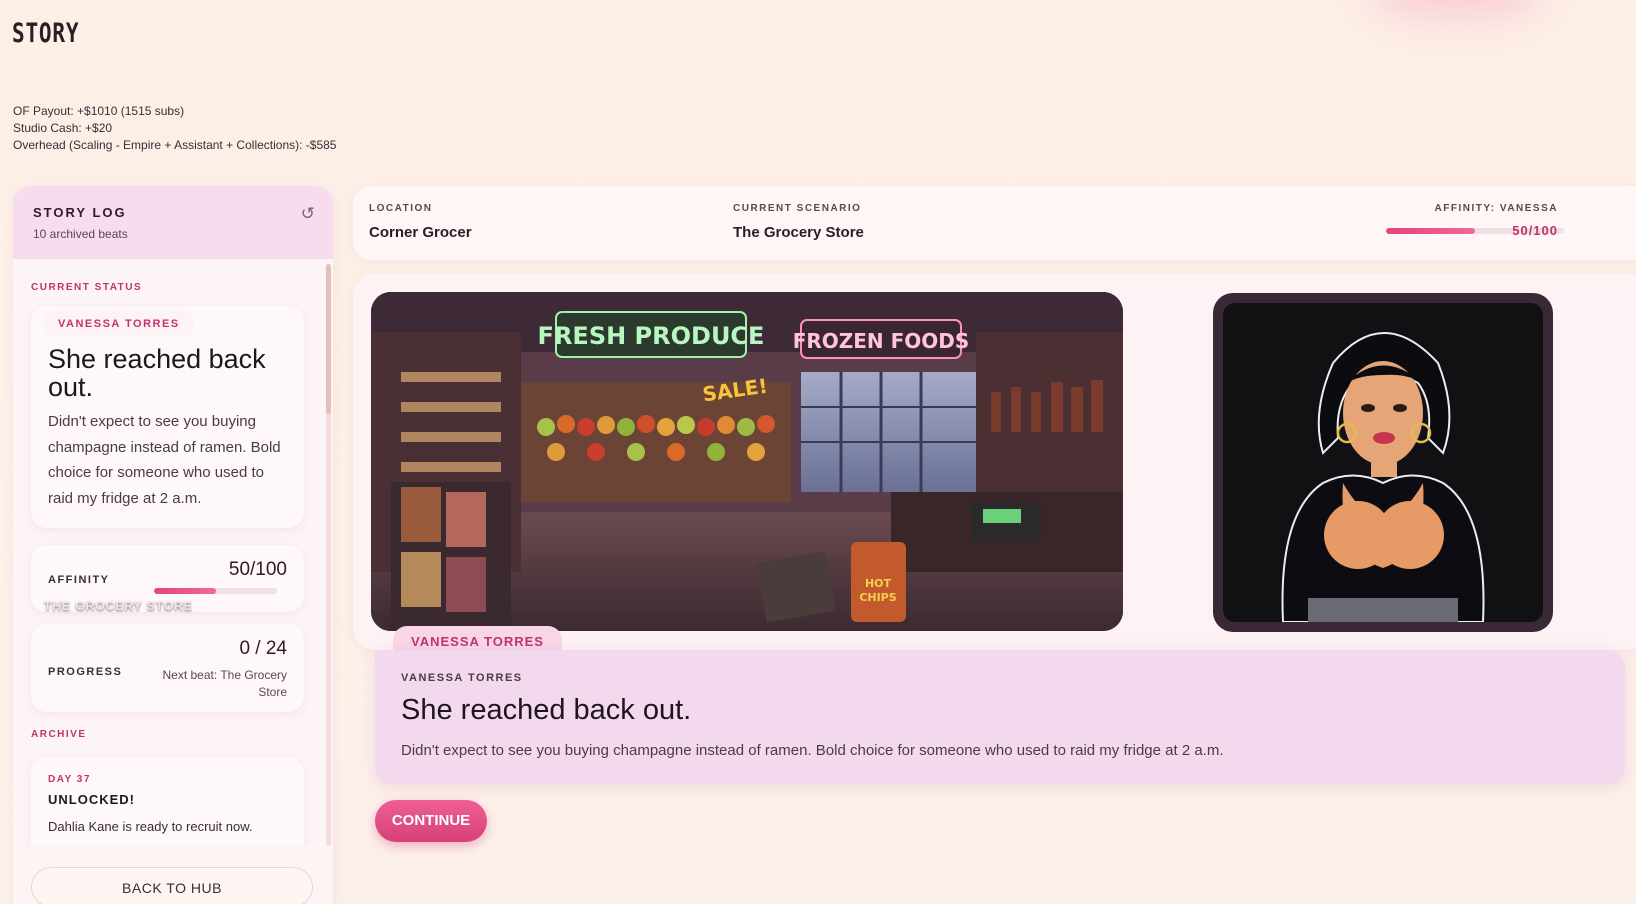  What do you see at coordinates (420, 232) in the screenshot?
I see `location-value: Corner Grocer` at bounding box center [420, 232].